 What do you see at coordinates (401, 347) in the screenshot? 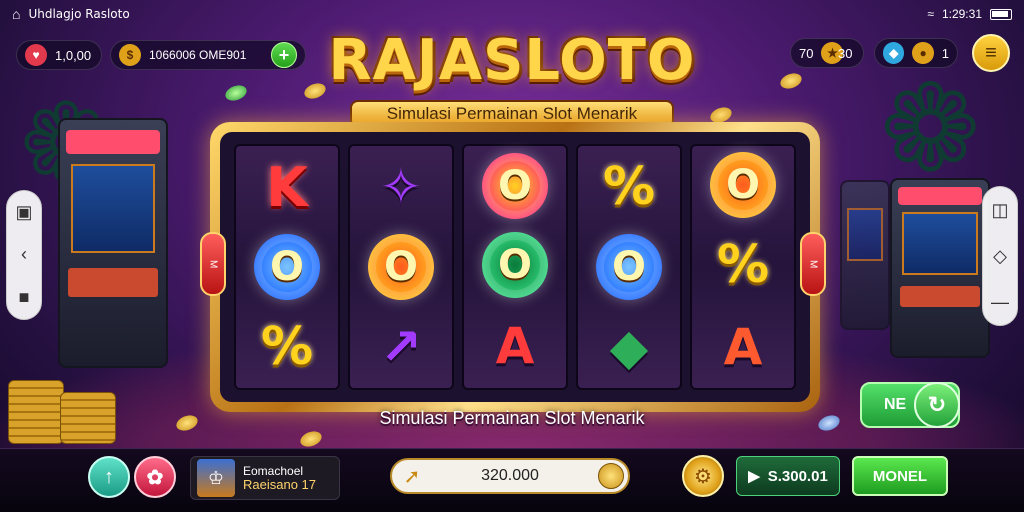
I see `reel-symbol: ↗` at bounding box center [401, 347].